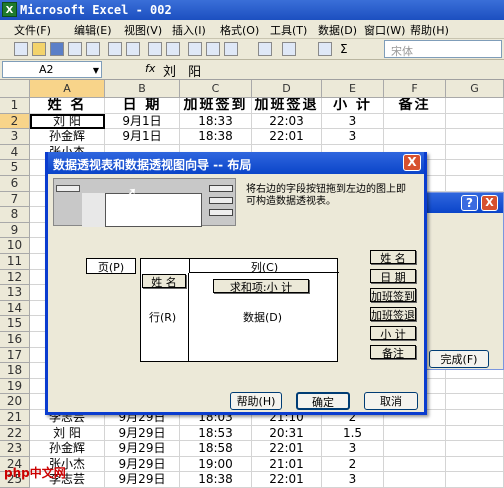  Describe the element at coordinates (261, 286) in the screenshot. I see `data-field-sum: 求和项:小 计` at that location.